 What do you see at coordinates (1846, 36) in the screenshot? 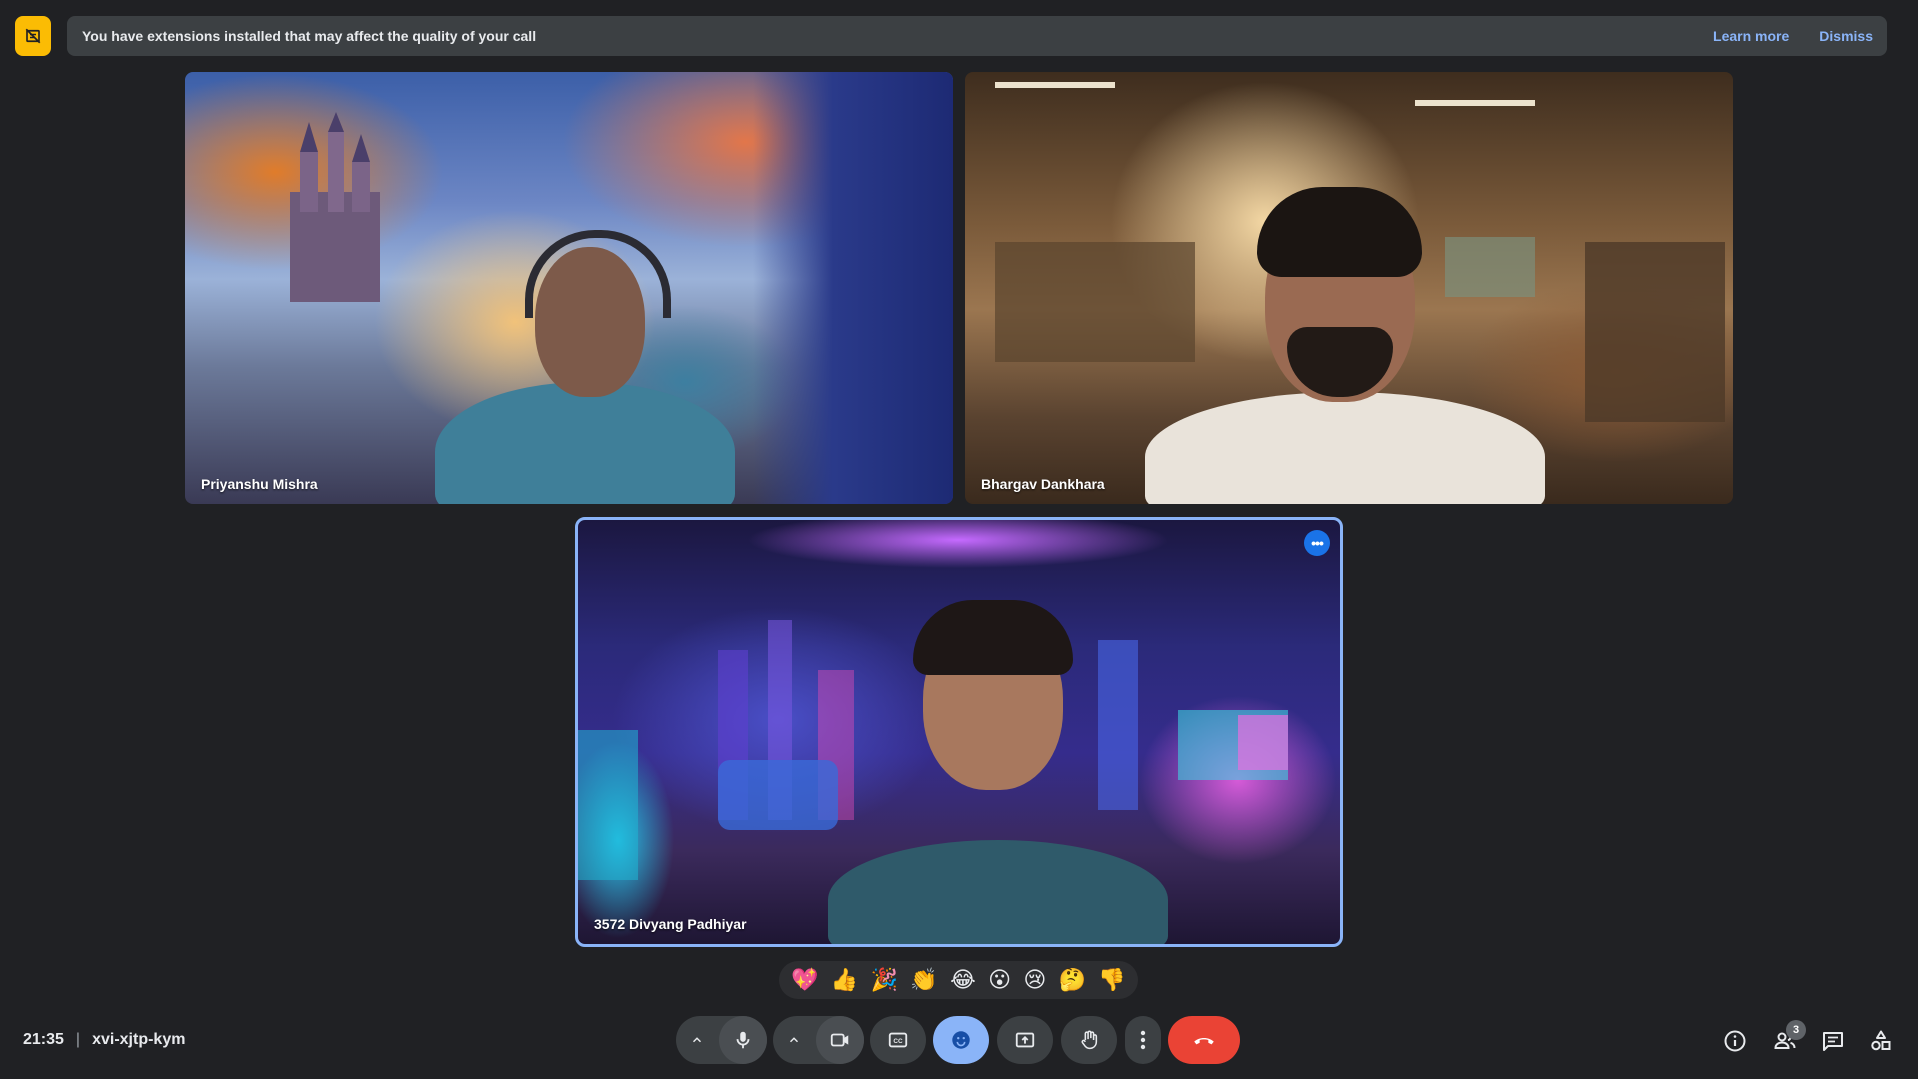
I see `dismiss-button: Dismiss` at bounding box center [1846, 36].